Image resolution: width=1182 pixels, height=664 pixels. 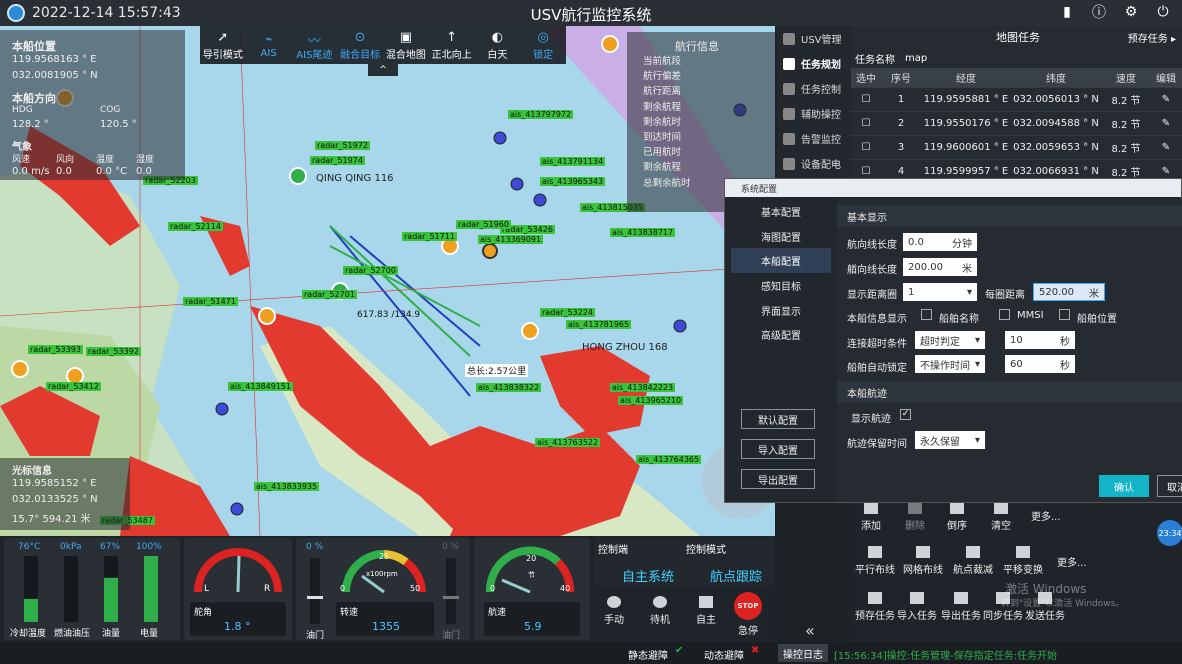 What do you see at coordinates (651, 400) in the screenshot?
I see `map-target-label: ais_413965210` at bounding box center [651, 400].